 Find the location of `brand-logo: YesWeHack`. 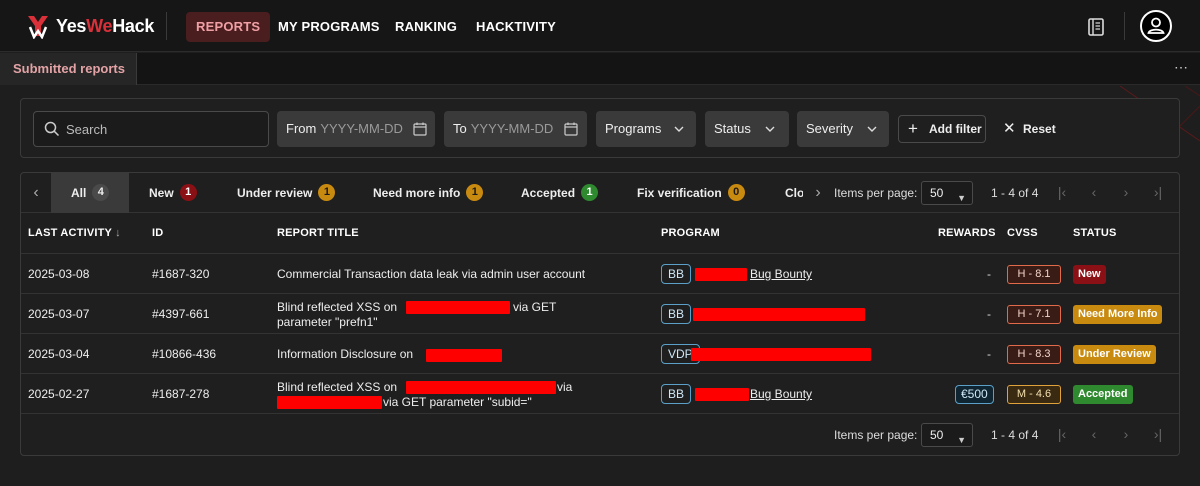

brand-logo: YesWeHack is located at coordinates (90, 26).